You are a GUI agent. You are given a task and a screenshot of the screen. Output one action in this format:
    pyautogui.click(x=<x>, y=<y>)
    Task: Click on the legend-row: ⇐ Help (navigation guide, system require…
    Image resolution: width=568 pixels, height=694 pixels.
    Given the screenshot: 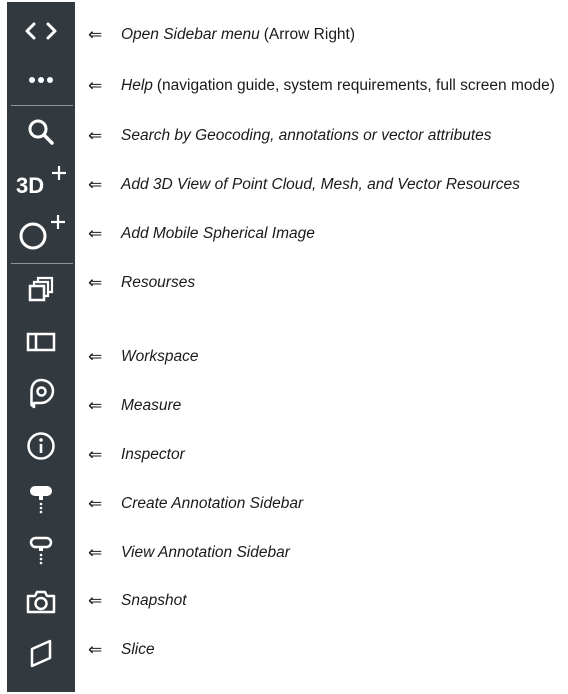 What is the action you would take?
    pyautogui.click(x=321, y=86)
    